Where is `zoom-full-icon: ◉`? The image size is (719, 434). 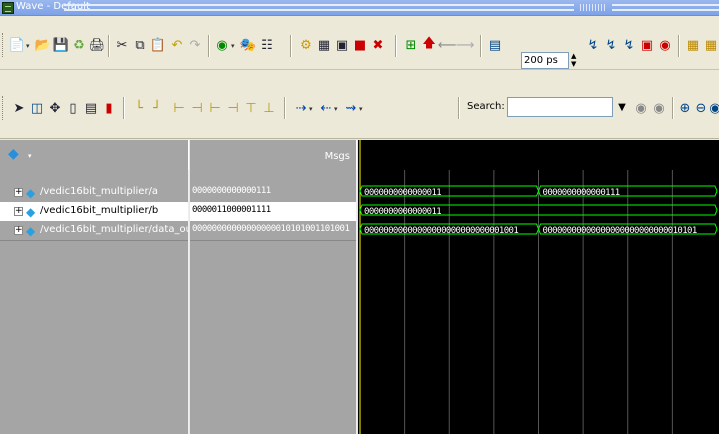
zoom-full-icon: ◉ is located at coordinates (712, 108).